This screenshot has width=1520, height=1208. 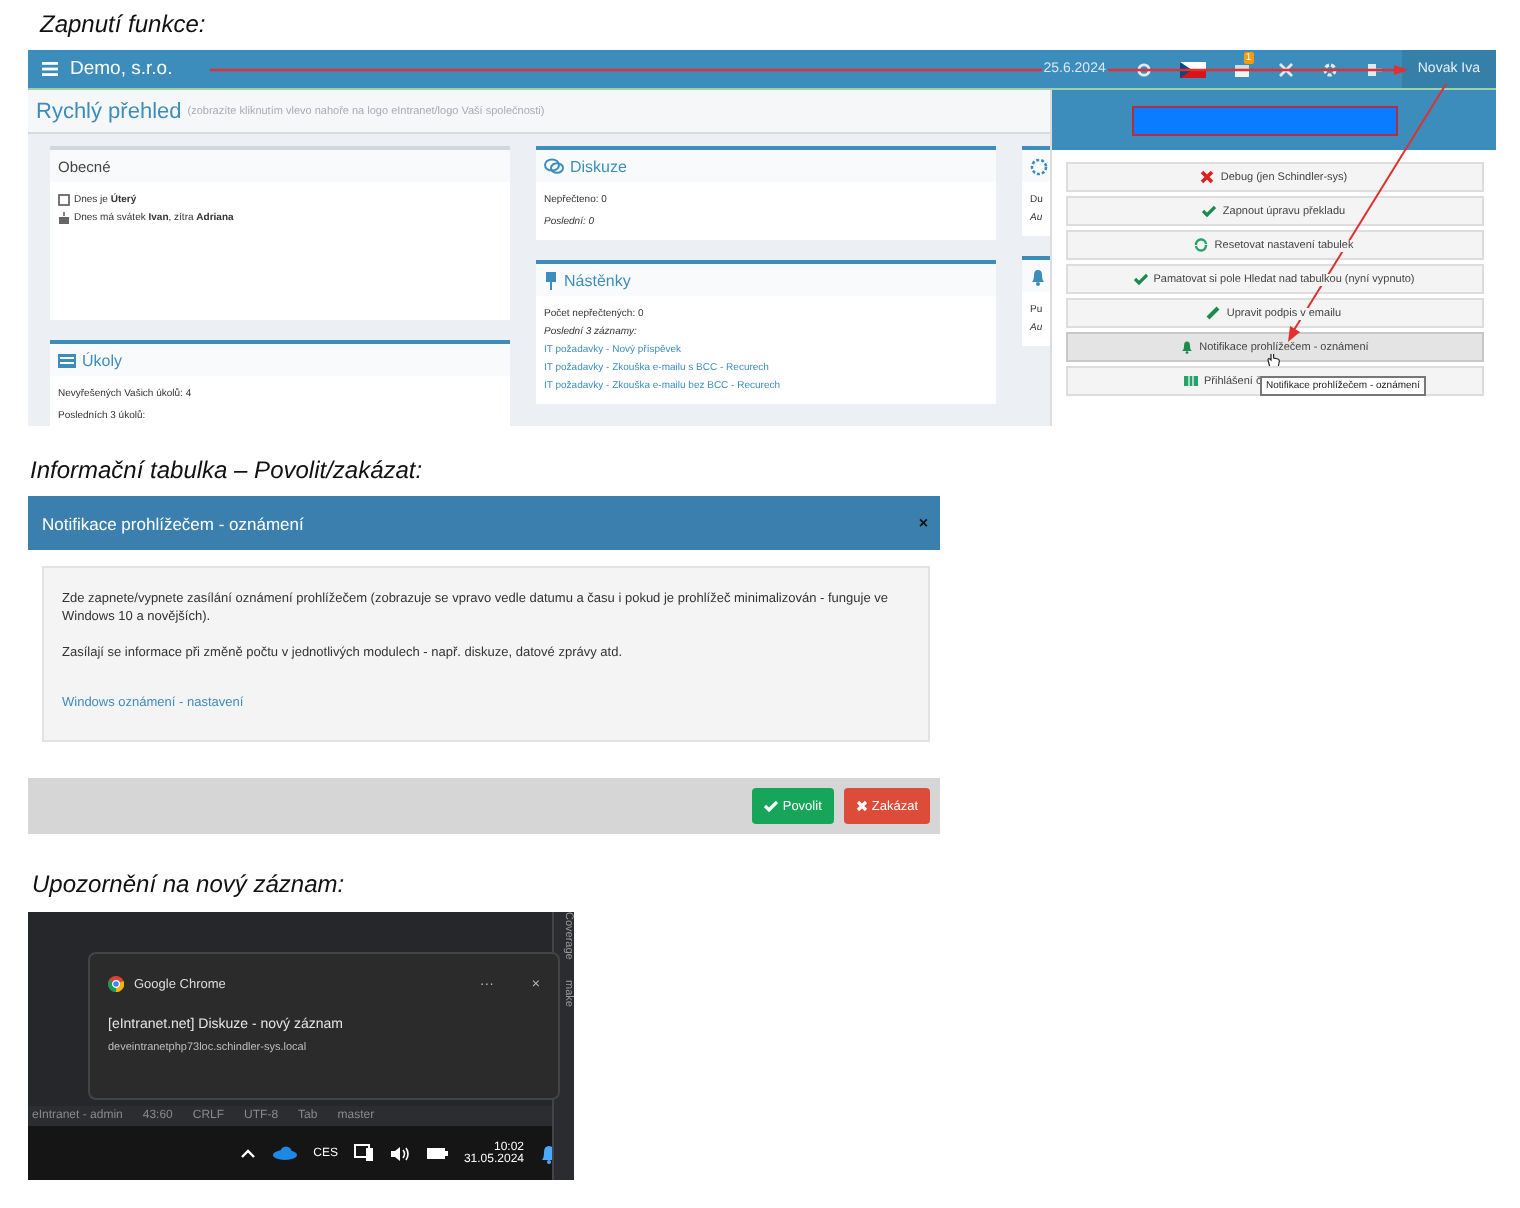 I want to click on flag-icon, so click(x=1192, y=69).